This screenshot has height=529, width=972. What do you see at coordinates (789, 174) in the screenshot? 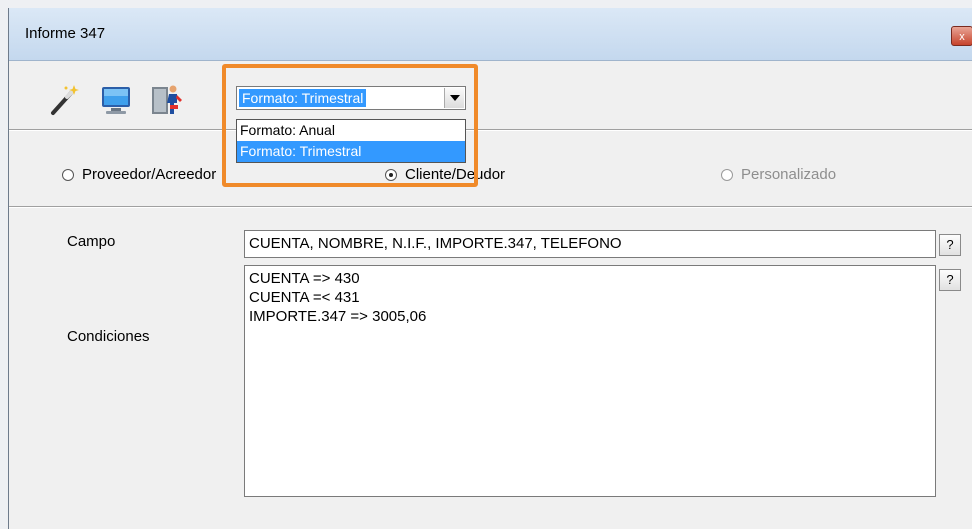
I see `radio-label: Personalizado` at bounding box center [789, 174].